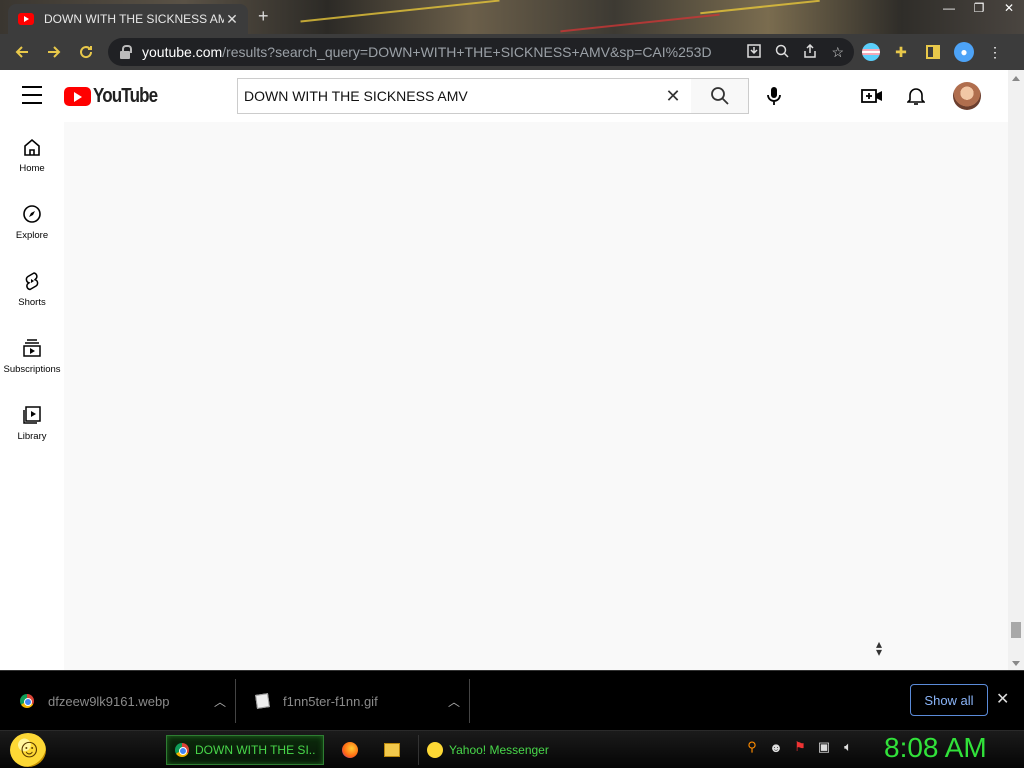 The width and height of the screenshot is (1024, 768). I want to click on new-tab-icon: +, so click(263, 16).